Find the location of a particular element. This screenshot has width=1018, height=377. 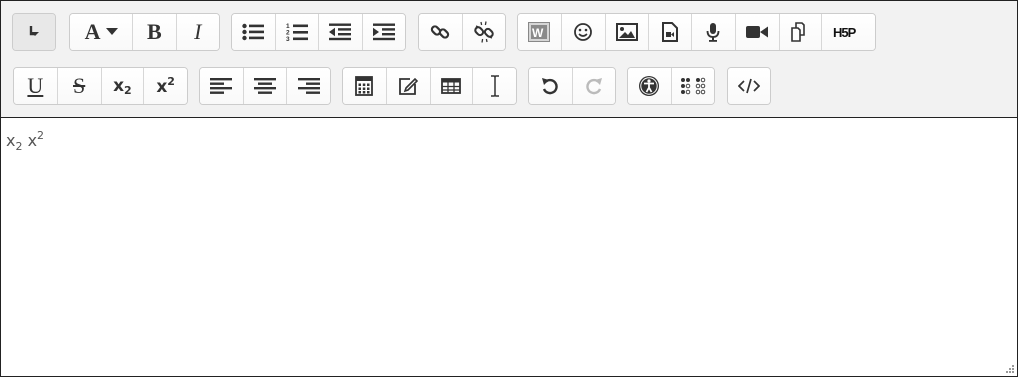

unlink-button is located at coordinates (483, 32).